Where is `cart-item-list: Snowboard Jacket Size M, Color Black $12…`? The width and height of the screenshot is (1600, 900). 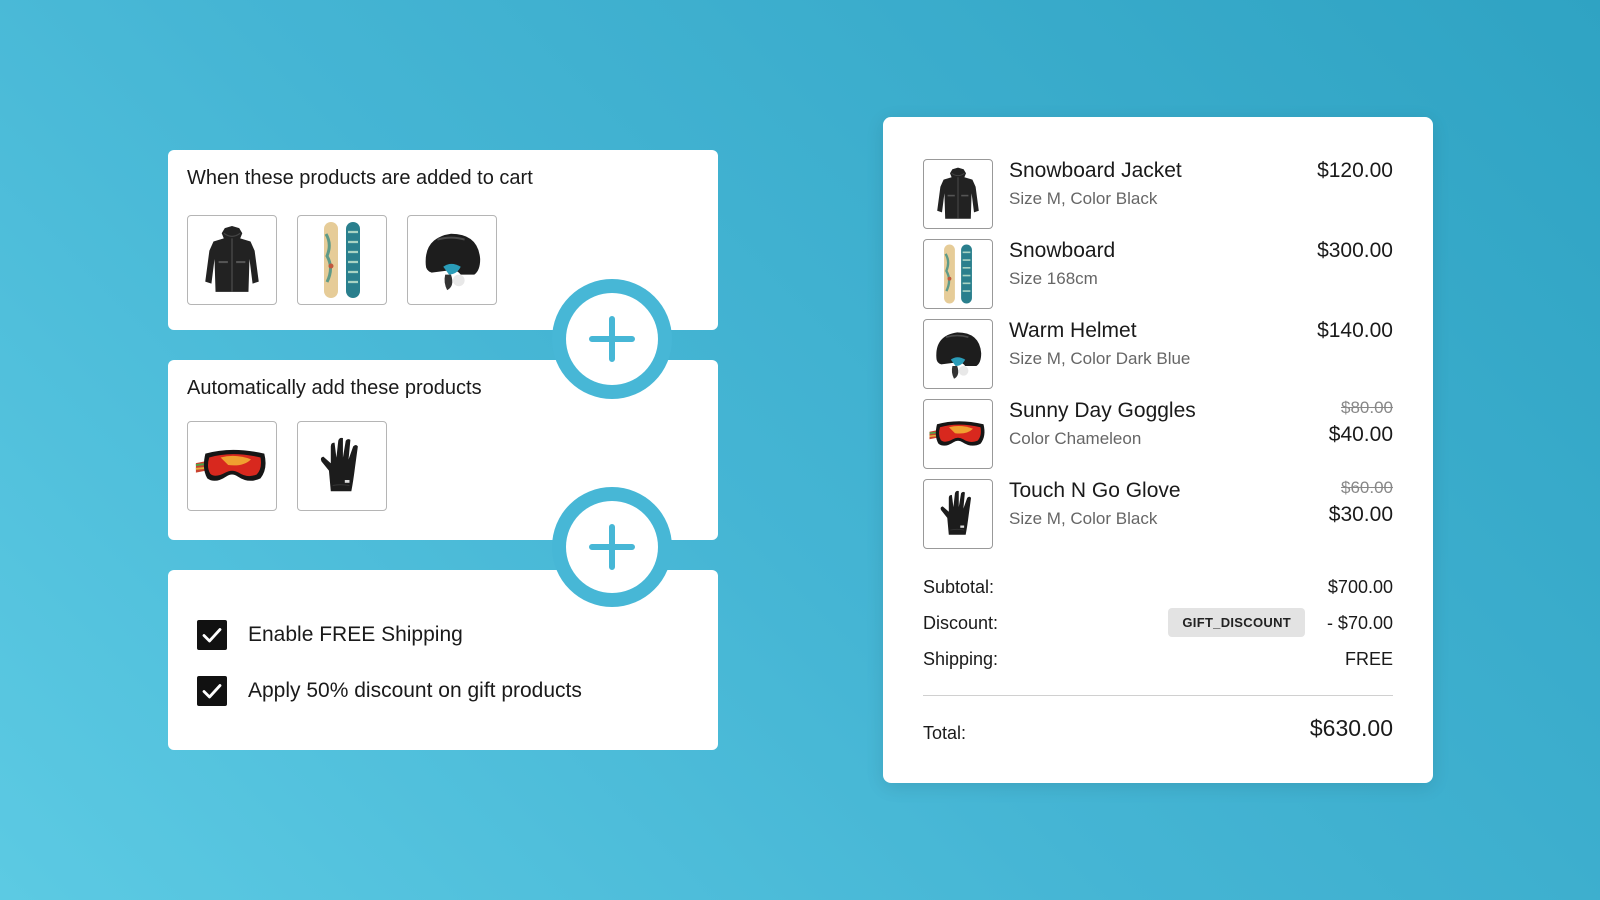 cart-item-list: Snowboard Jacket Size M, Color Black $12… is located at coordinates (1158, 359).